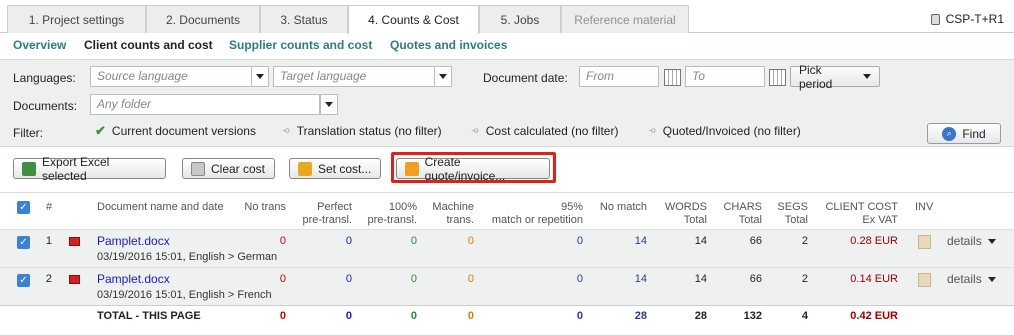 Image resolution: width=1014 pixels, height=335 pixels. What do you see at coordinates (74, 279) in the screenshot?
I see `flag-icon` at bounding box center [74, 279].